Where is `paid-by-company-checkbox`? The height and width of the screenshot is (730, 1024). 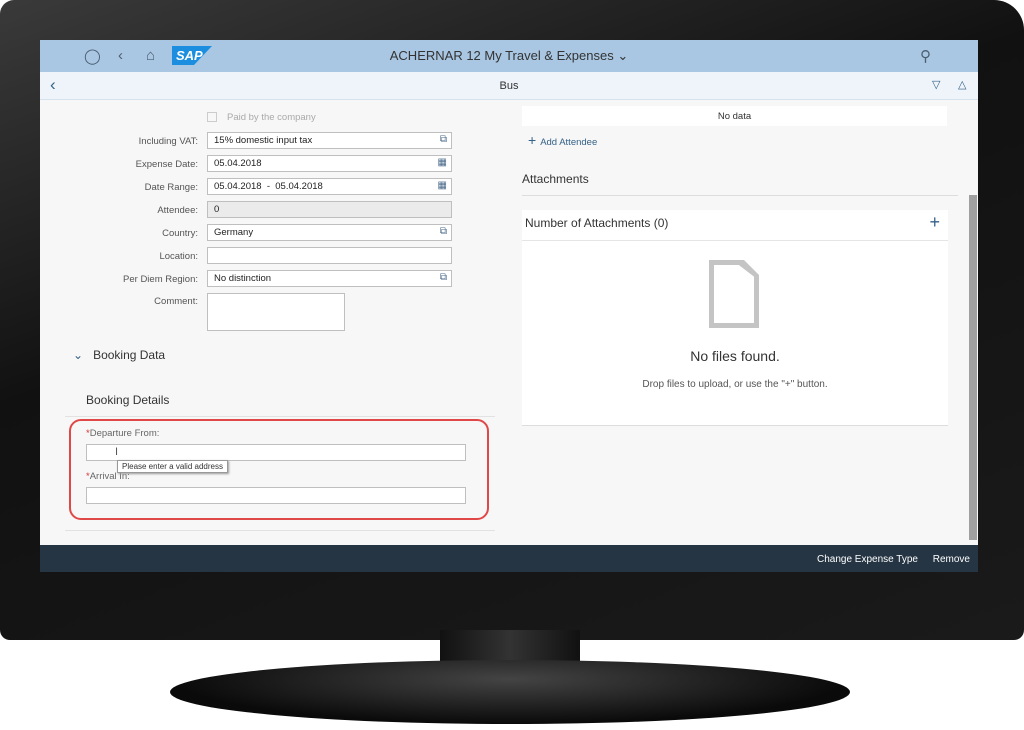
paid-by-company-checkbox is located at coordinates (212, 117).